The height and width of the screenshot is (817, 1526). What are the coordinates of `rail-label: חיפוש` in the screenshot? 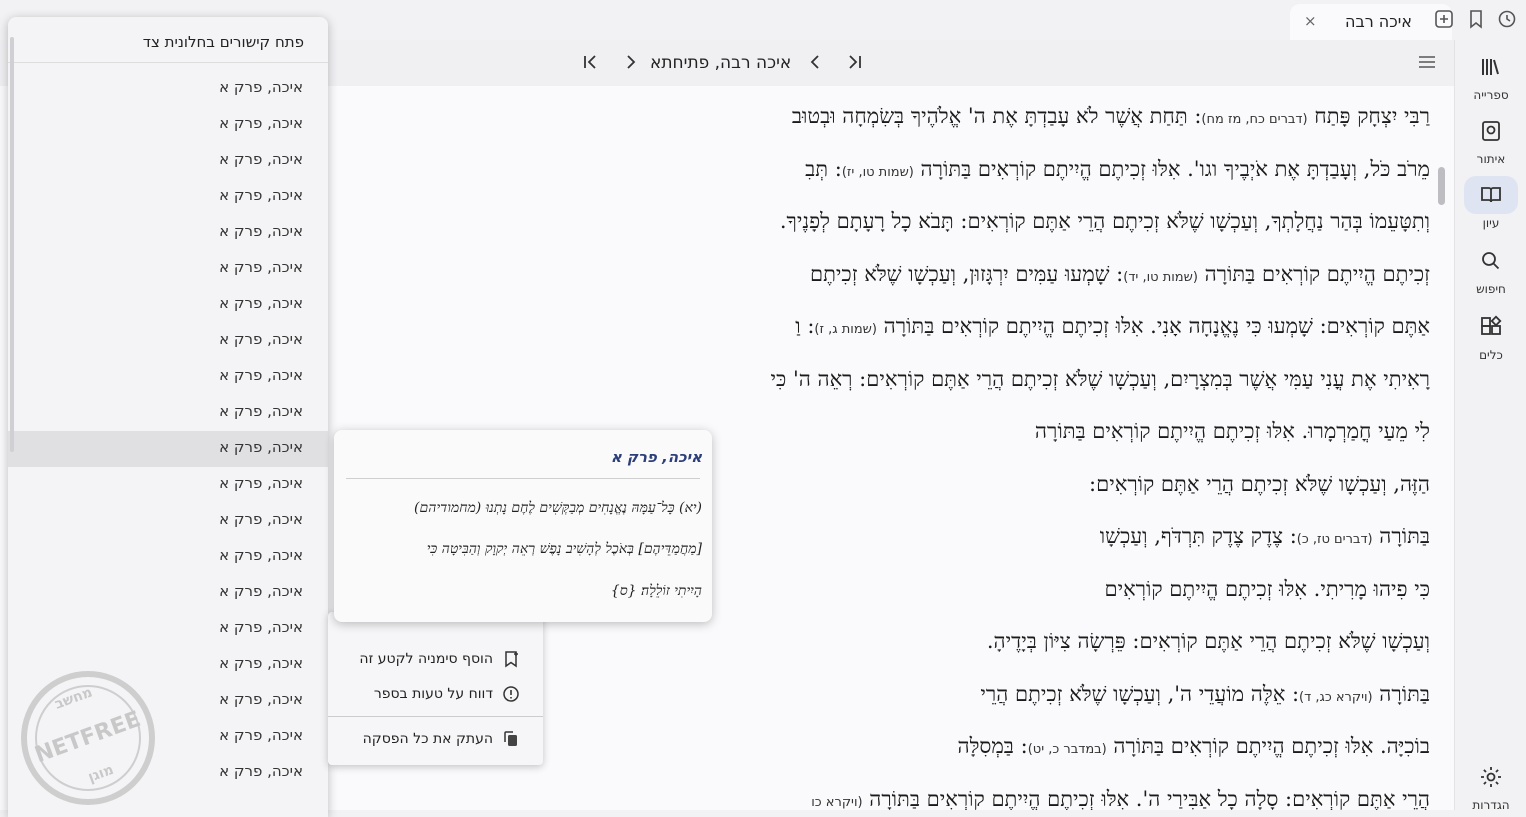 It's located at (1491, 289).